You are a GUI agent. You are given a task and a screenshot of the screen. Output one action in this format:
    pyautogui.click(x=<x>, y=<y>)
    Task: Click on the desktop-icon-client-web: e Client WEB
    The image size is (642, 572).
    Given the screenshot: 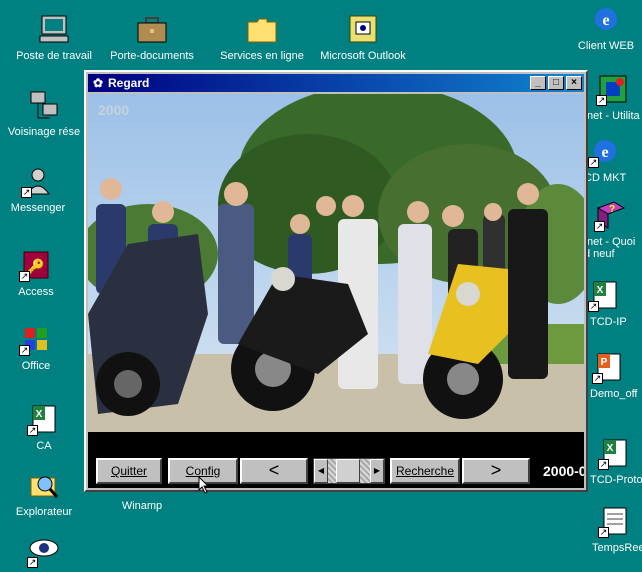 What is the action you would take?
    pyautogui.click(x=600, y=28)
    